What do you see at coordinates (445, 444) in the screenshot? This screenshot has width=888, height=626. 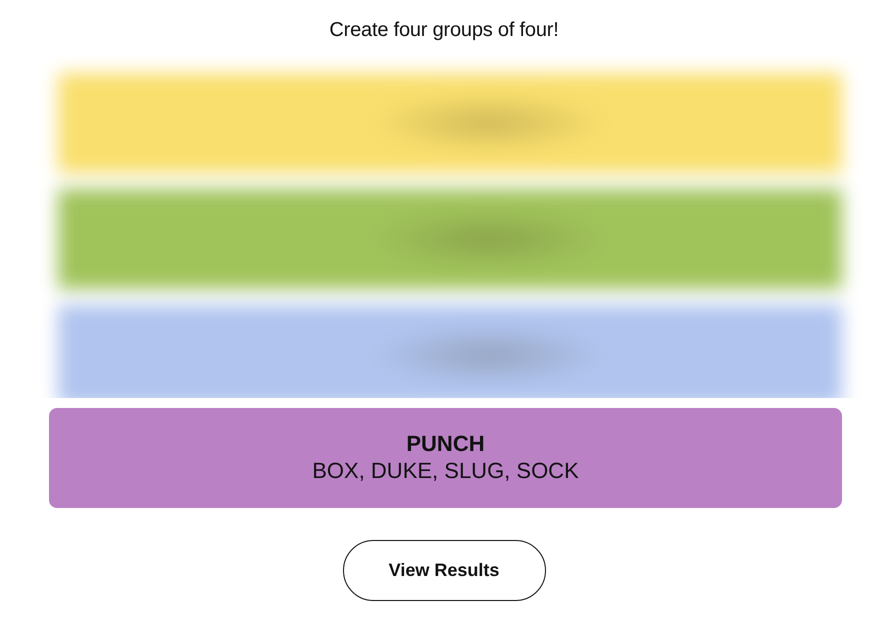 I see `group-title: PUNCH` at bounding box center [445, 444].